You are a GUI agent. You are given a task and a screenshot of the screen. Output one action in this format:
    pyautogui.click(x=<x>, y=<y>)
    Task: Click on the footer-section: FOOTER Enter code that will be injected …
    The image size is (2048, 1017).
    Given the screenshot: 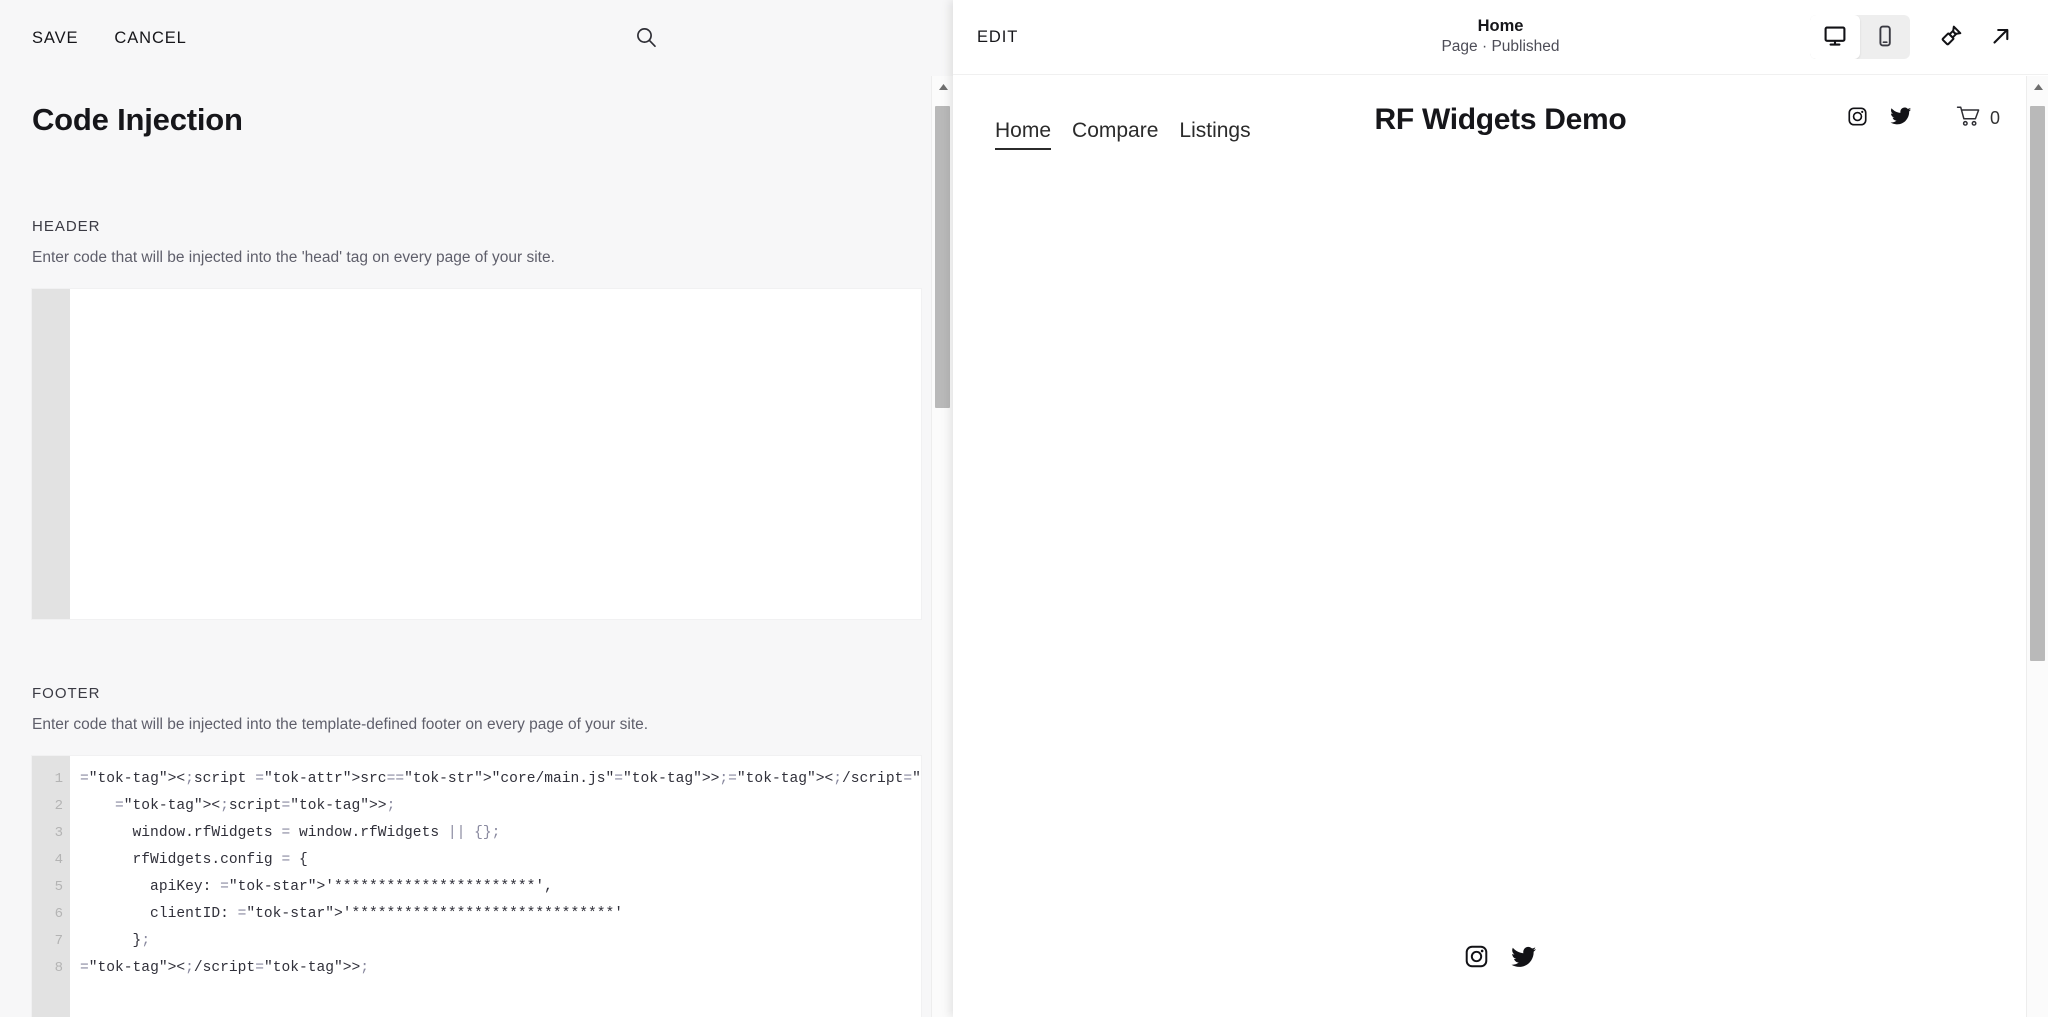 What is the action you would take?
    pyautogui.click(x=476, y=851)
    